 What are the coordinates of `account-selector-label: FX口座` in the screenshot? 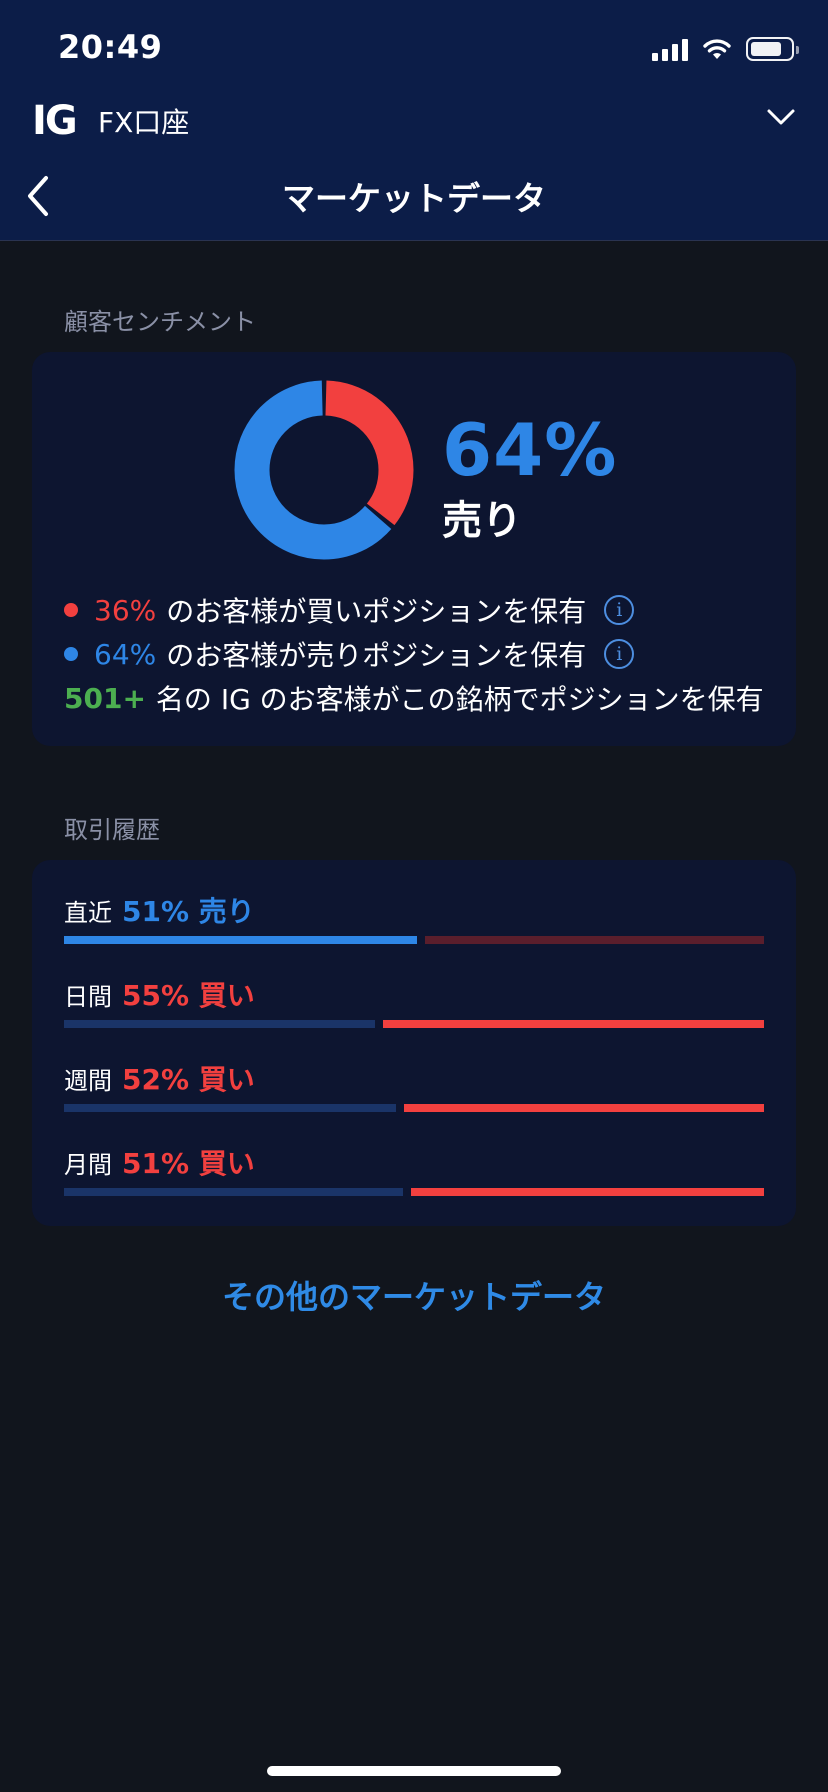 It's located at (143, 121).